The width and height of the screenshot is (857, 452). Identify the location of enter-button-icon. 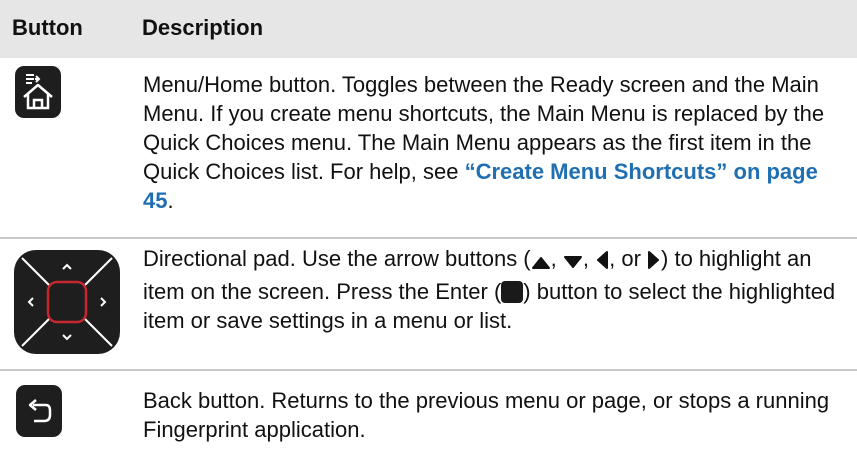
(512, 292).